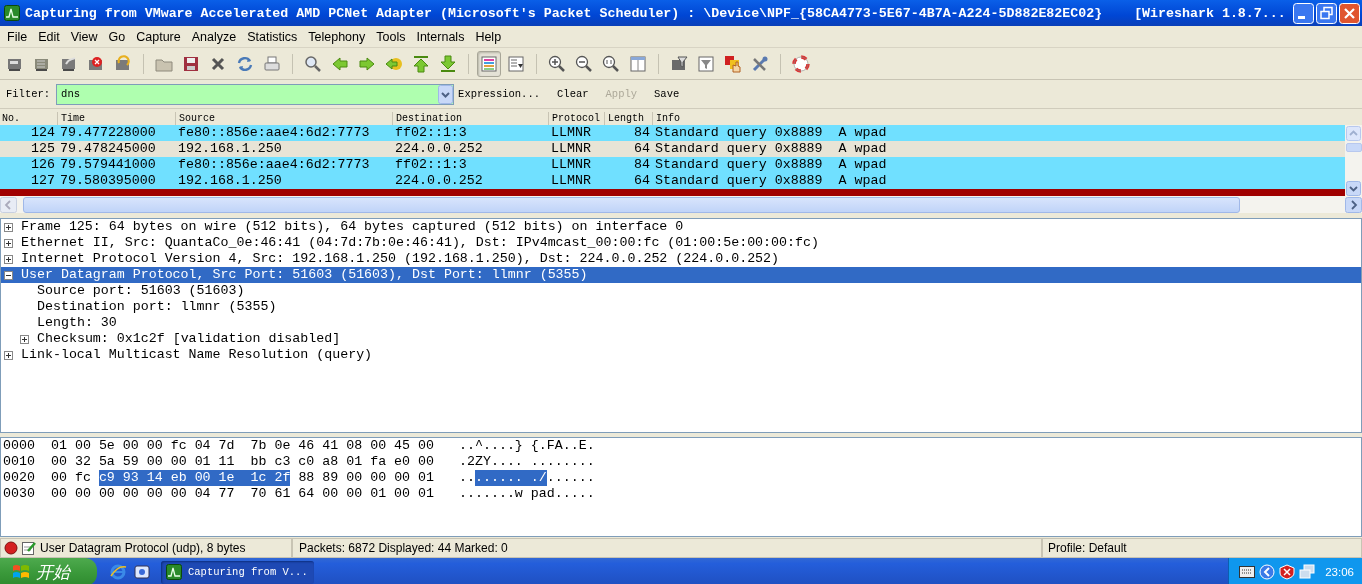 The image size is (1362, 584). What do you see at coordinates (1339, 572) in the screenshot?
I see `clock: 23:06` at bounding box center [1339, 572].